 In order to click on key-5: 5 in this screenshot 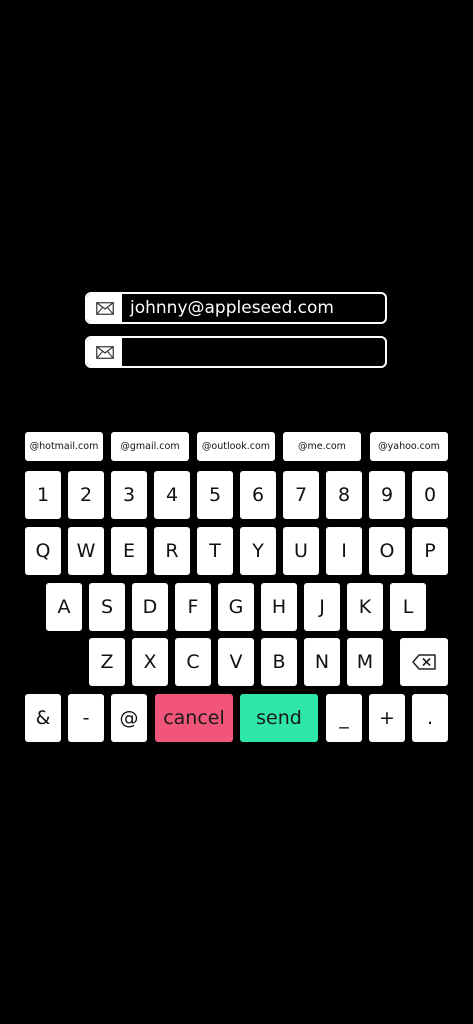, I will do `click(215, 495)`.